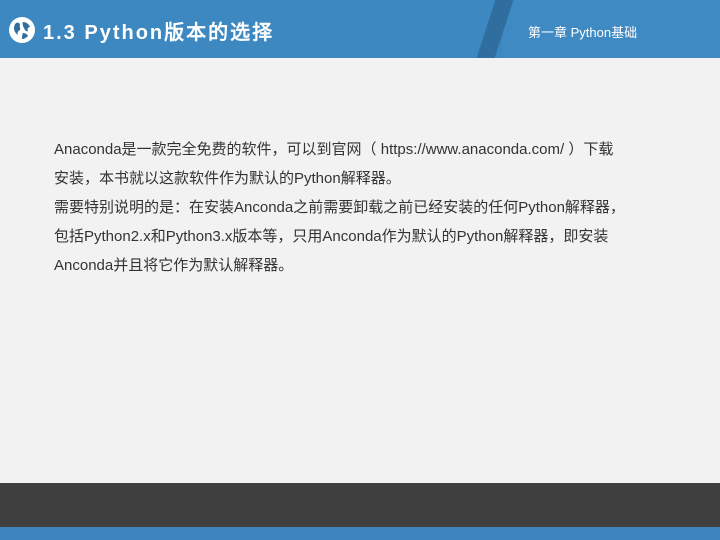 The width and height of the screenshot is (720, 540). What do you see at coordinates (174, 265) in the screenshot?
I see `paragraph-line: Anconda并且将它作为默认解释器。` at bounding box center [174, 265].